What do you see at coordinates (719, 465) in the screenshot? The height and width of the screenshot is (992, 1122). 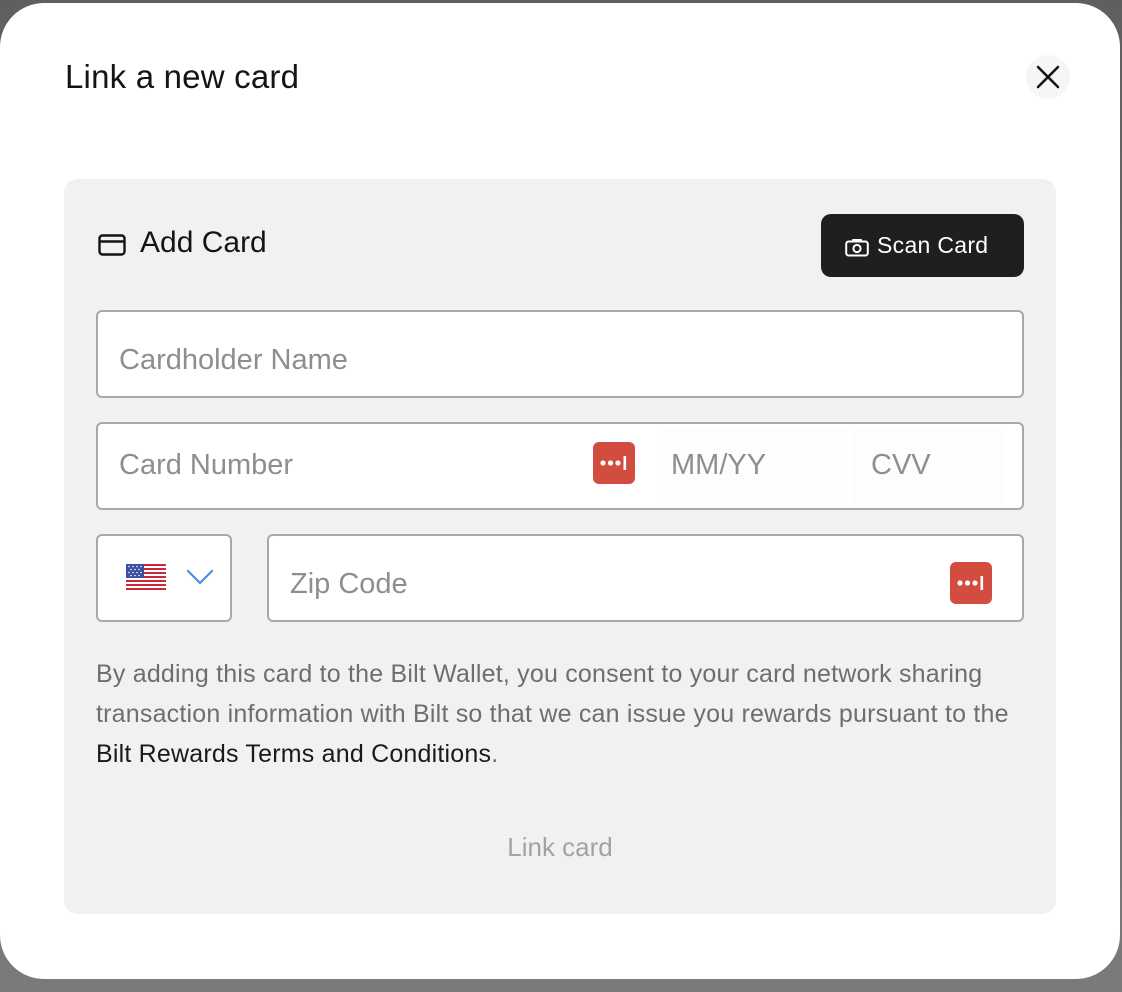 I see `expiry-placeholder: MM/YY` at bounding box center [719, 465].